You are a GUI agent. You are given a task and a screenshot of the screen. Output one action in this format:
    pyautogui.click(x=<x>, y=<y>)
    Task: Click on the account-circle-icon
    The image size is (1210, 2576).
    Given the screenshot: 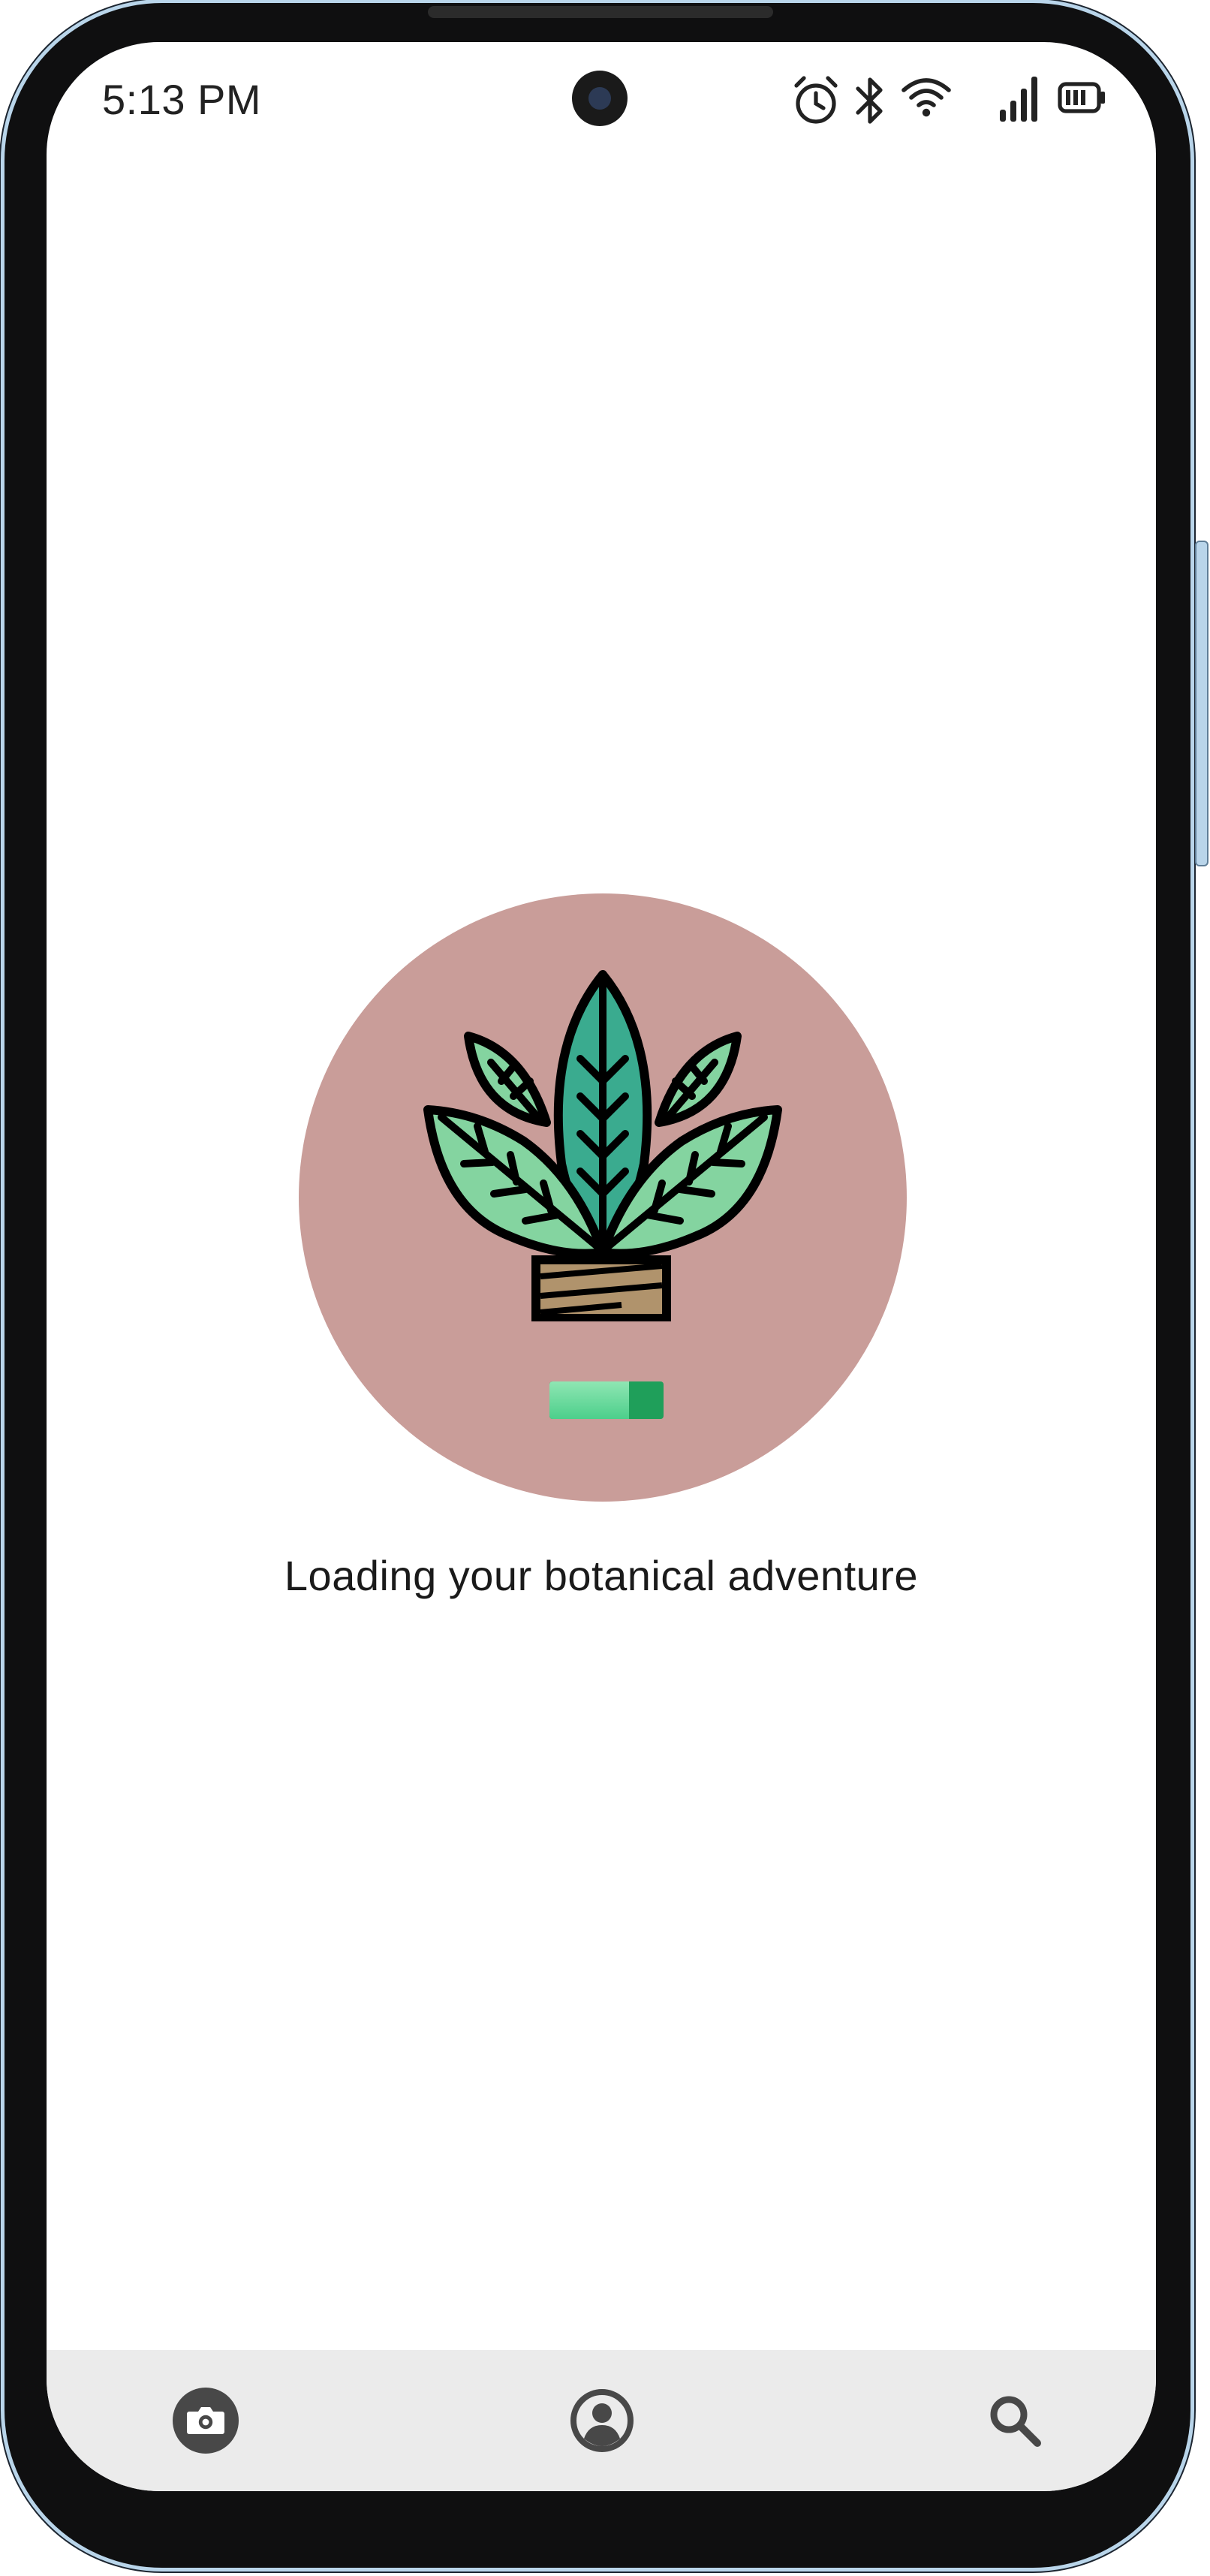 What is the action you would take?
    pyautogui.click(x=602, y=2420)
    